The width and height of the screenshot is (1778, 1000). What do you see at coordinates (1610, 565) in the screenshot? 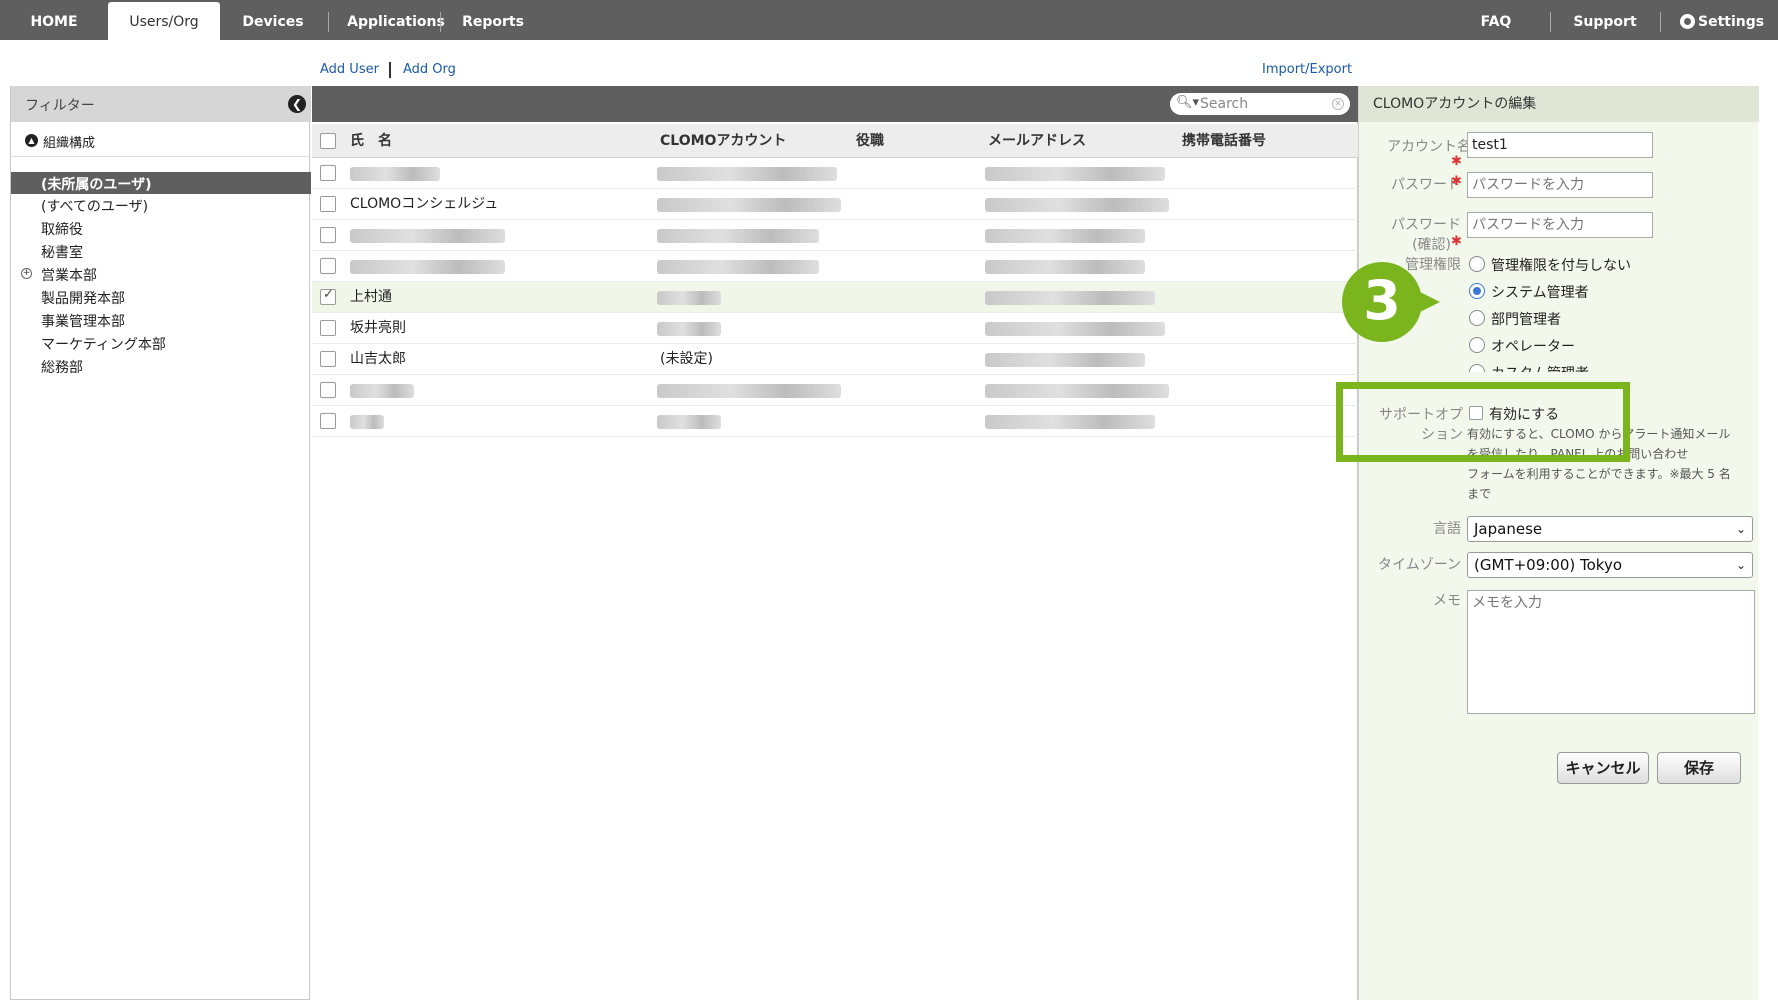
I see `timezone-select: (GMT+09:00) Tokyo ⌄` at bounding box center [1610, 565].